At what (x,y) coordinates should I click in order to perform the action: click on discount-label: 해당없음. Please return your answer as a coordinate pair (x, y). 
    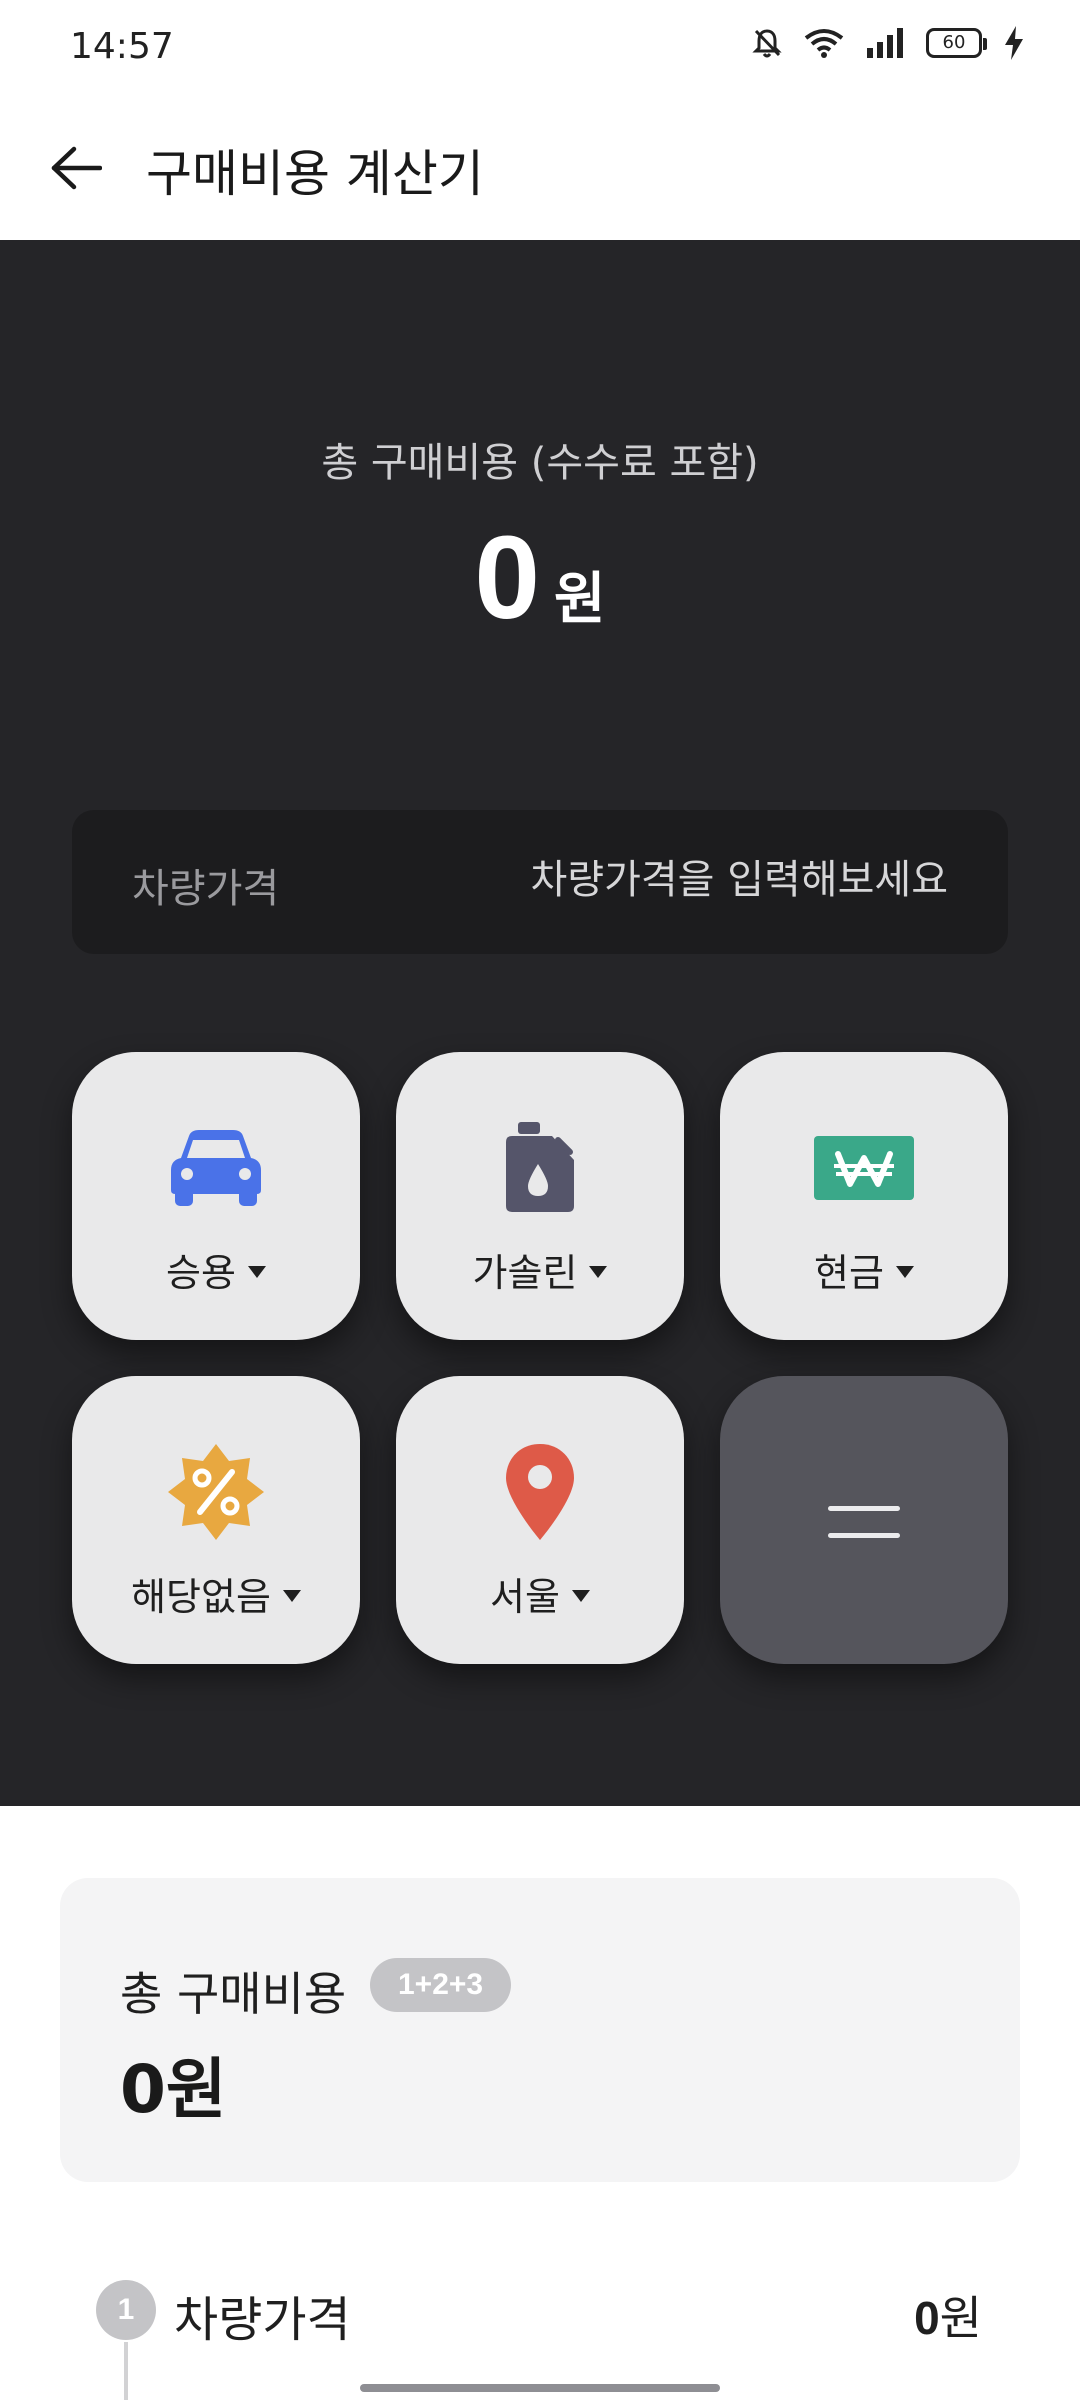
    Looking at the image, I should click on (201, 1597).